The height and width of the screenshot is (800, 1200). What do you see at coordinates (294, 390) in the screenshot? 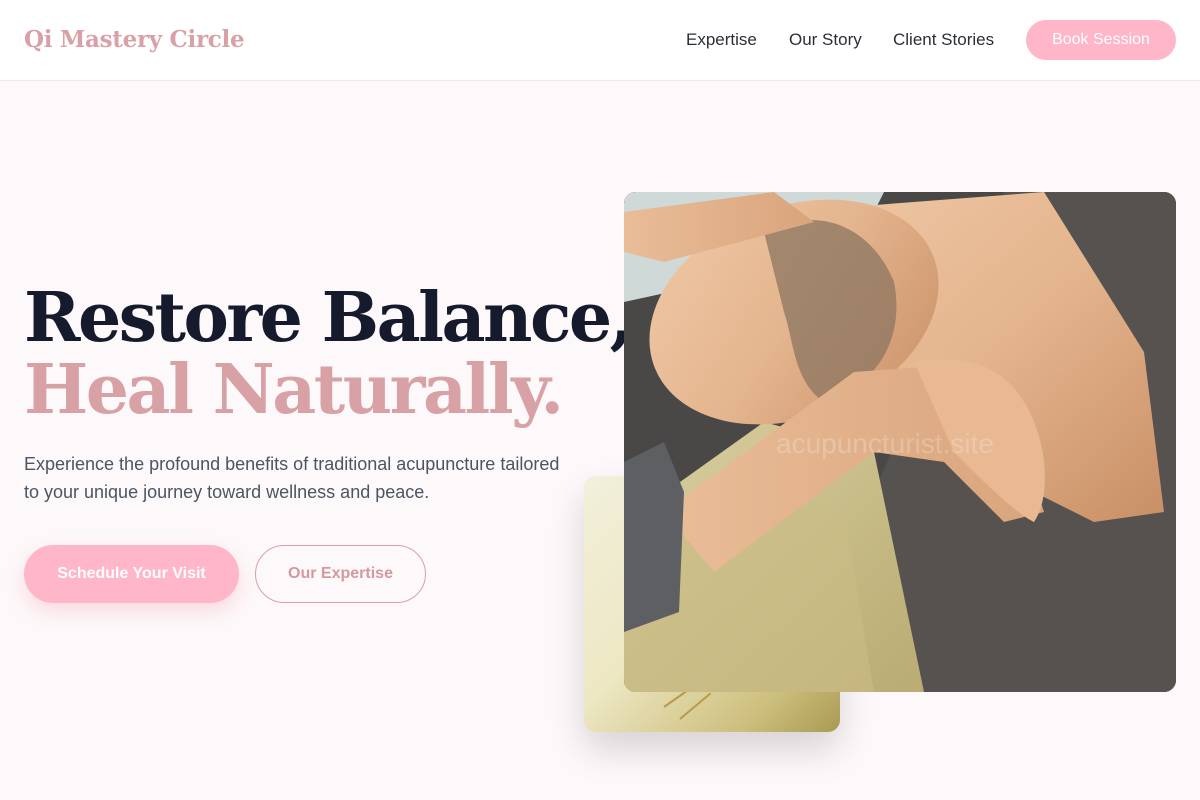
I see `hero-headline-line-2: Heal Naturally.` at bounding box center [294, 390].